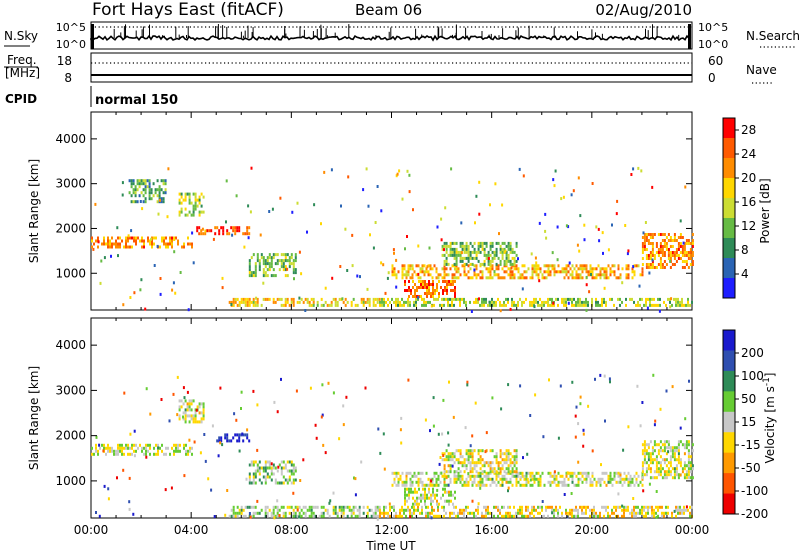 The width and height of the screenshot is (800, 554). I want to click on freq-label-line2: [MHz], so click(22, 73).